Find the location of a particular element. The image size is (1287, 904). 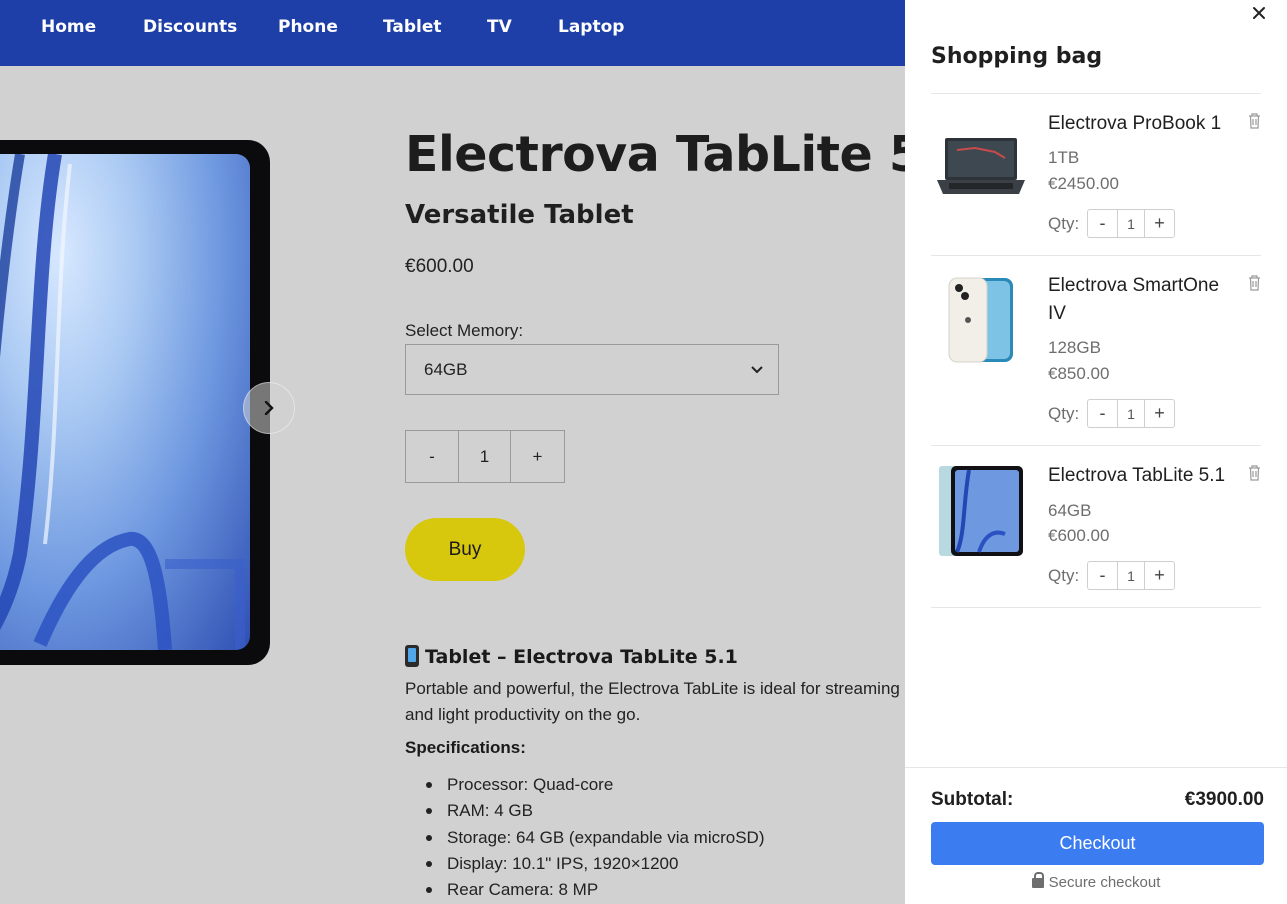

nav-tablet: Tablet is located at coordinates (412, 27).